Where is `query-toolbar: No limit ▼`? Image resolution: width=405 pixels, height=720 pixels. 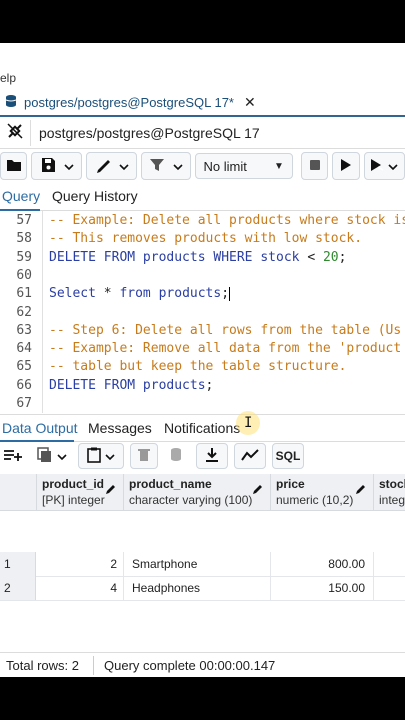 query-toolbar: No limit ▼ is located at coordinates (202, 166).